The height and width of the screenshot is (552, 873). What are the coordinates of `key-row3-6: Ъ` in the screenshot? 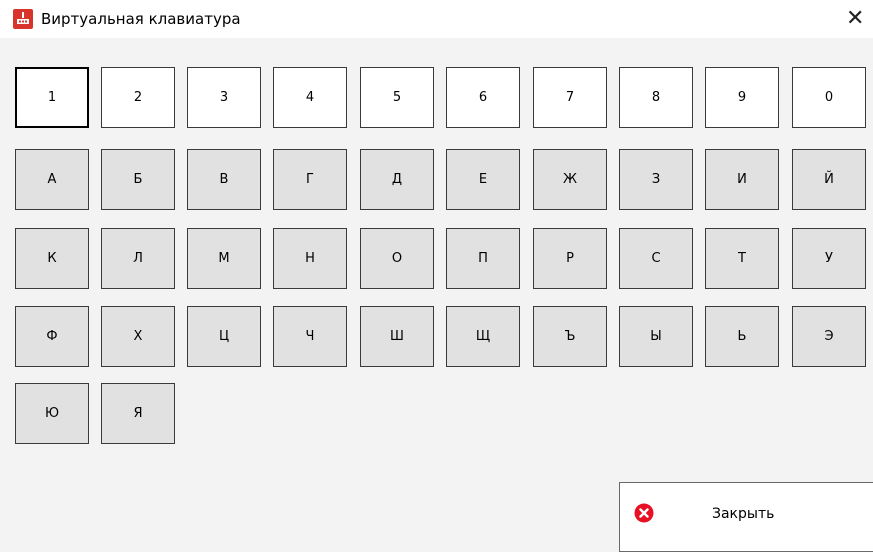 It's located at (570, 336).